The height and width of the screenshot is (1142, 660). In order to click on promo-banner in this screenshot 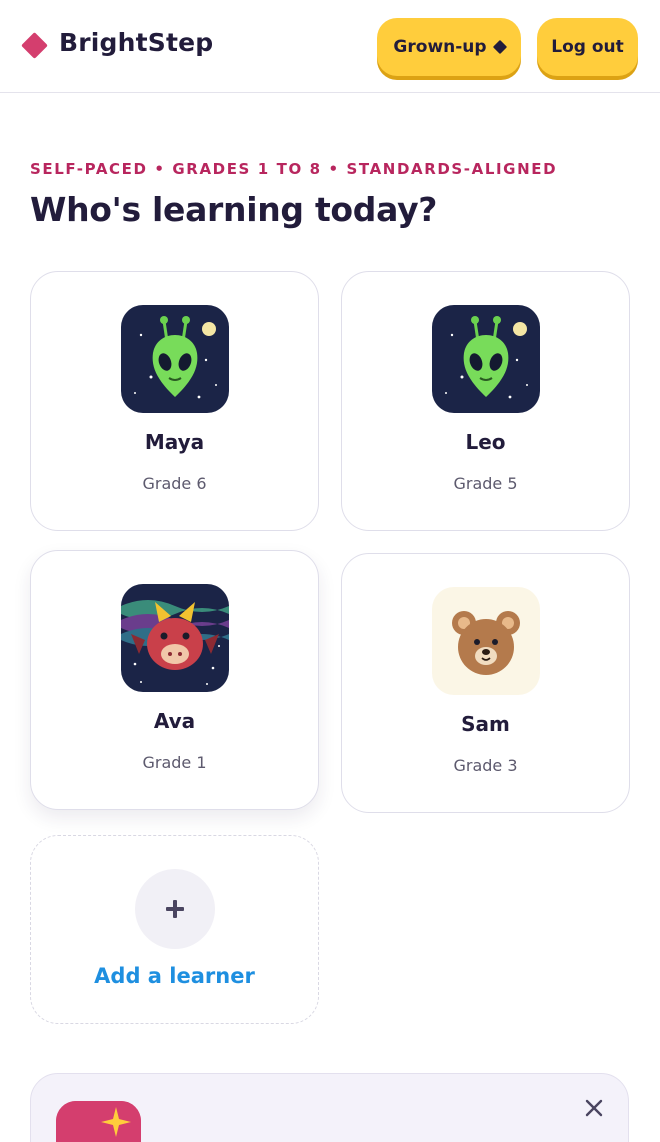, I will do `click(329, 1107)`.